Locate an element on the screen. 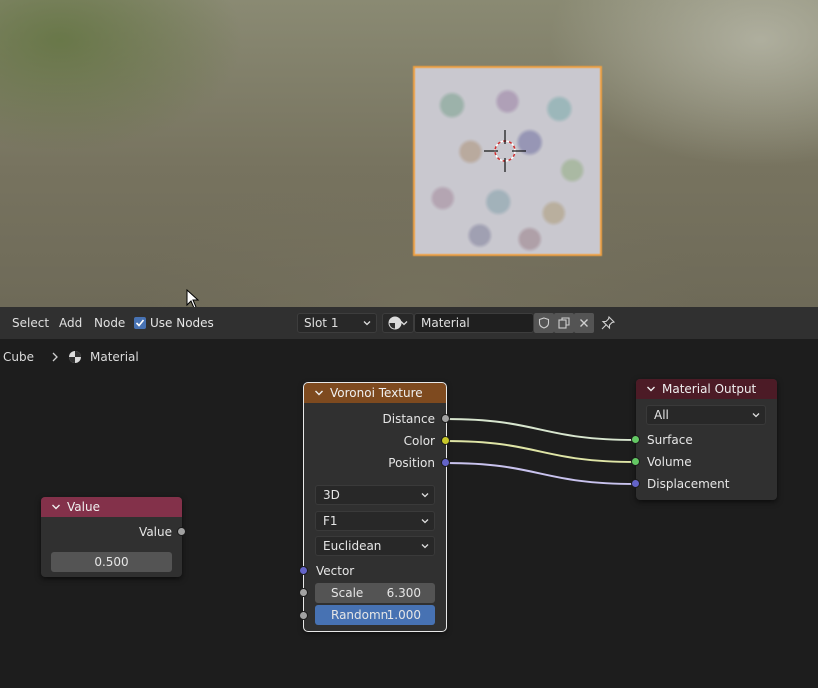  slot-value: Slot 1 is located at coordinates (321, 323).